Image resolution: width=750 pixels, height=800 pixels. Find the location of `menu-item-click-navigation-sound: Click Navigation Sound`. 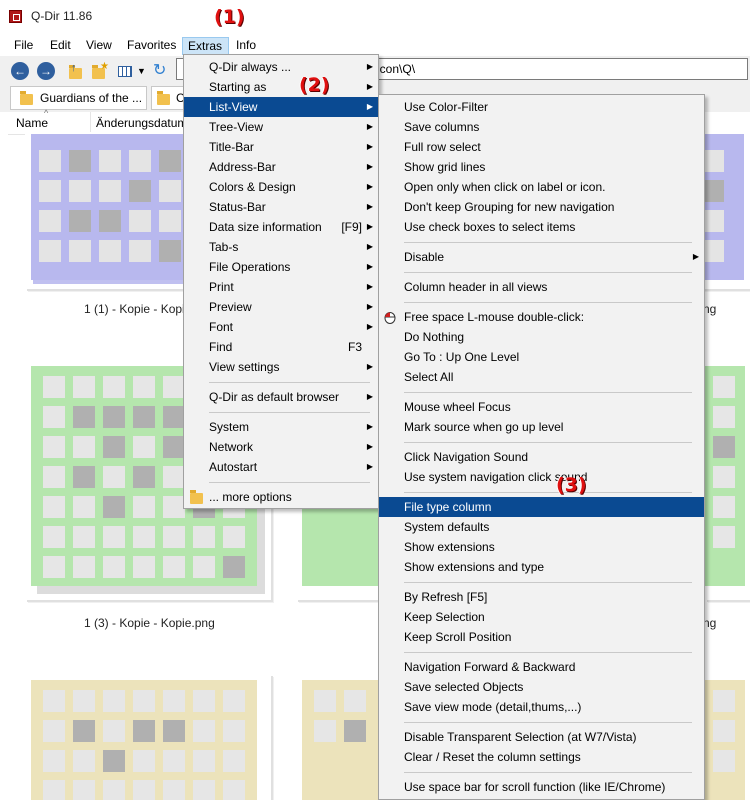

menu-item-click-navigation-sound: Click Navigation Sound is located at coordinates (541, 457).